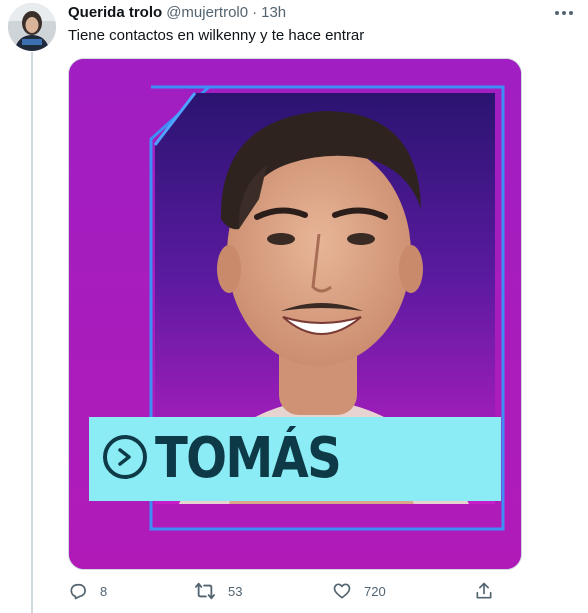 This screenshot has height=613, width=588. I want to click on share-icon, so click(484, 590).